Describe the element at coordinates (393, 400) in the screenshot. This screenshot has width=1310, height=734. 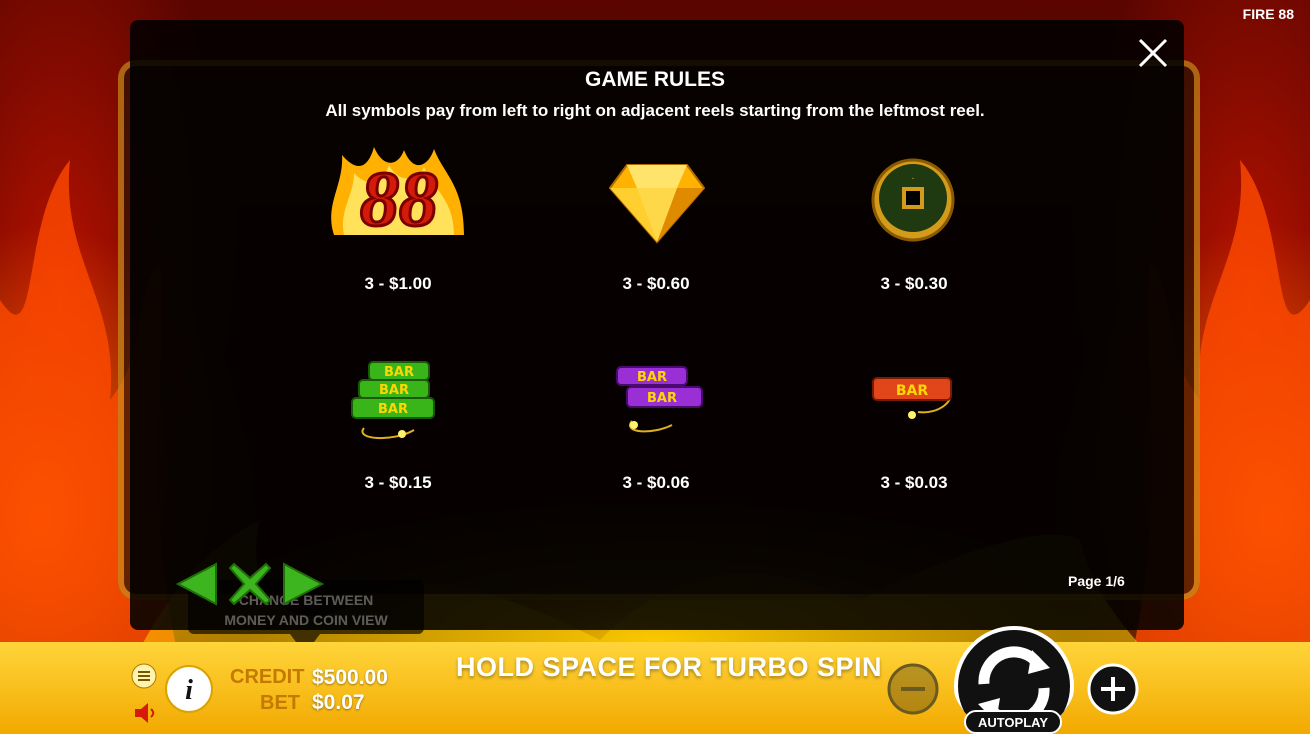
I see `green-triple-bar-symbol-icon: BAR BAR BAR` at that location.